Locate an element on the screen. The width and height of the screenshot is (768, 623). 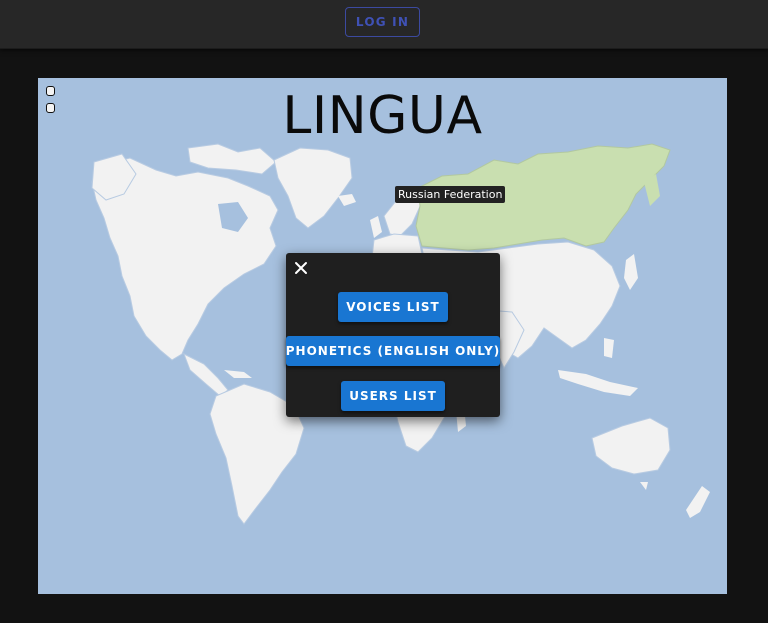
top-app-bar: LOG IN is located at coordinates (384, 24).